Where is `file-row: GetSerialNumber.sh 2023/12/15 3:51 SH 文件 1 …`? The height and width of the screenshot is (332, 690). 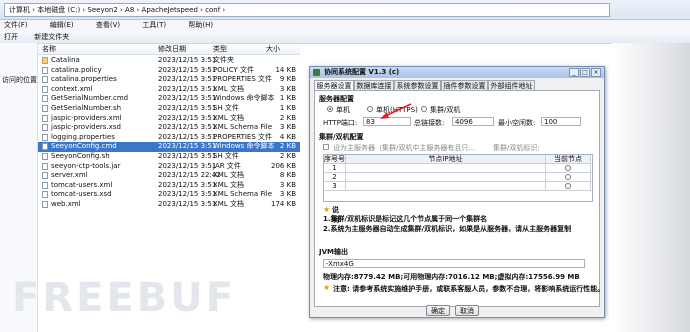 file-row: GetSerialNumber.sh 2023/12/15 3:51 SH 文件 1 … is located at coordinates (169, 109).